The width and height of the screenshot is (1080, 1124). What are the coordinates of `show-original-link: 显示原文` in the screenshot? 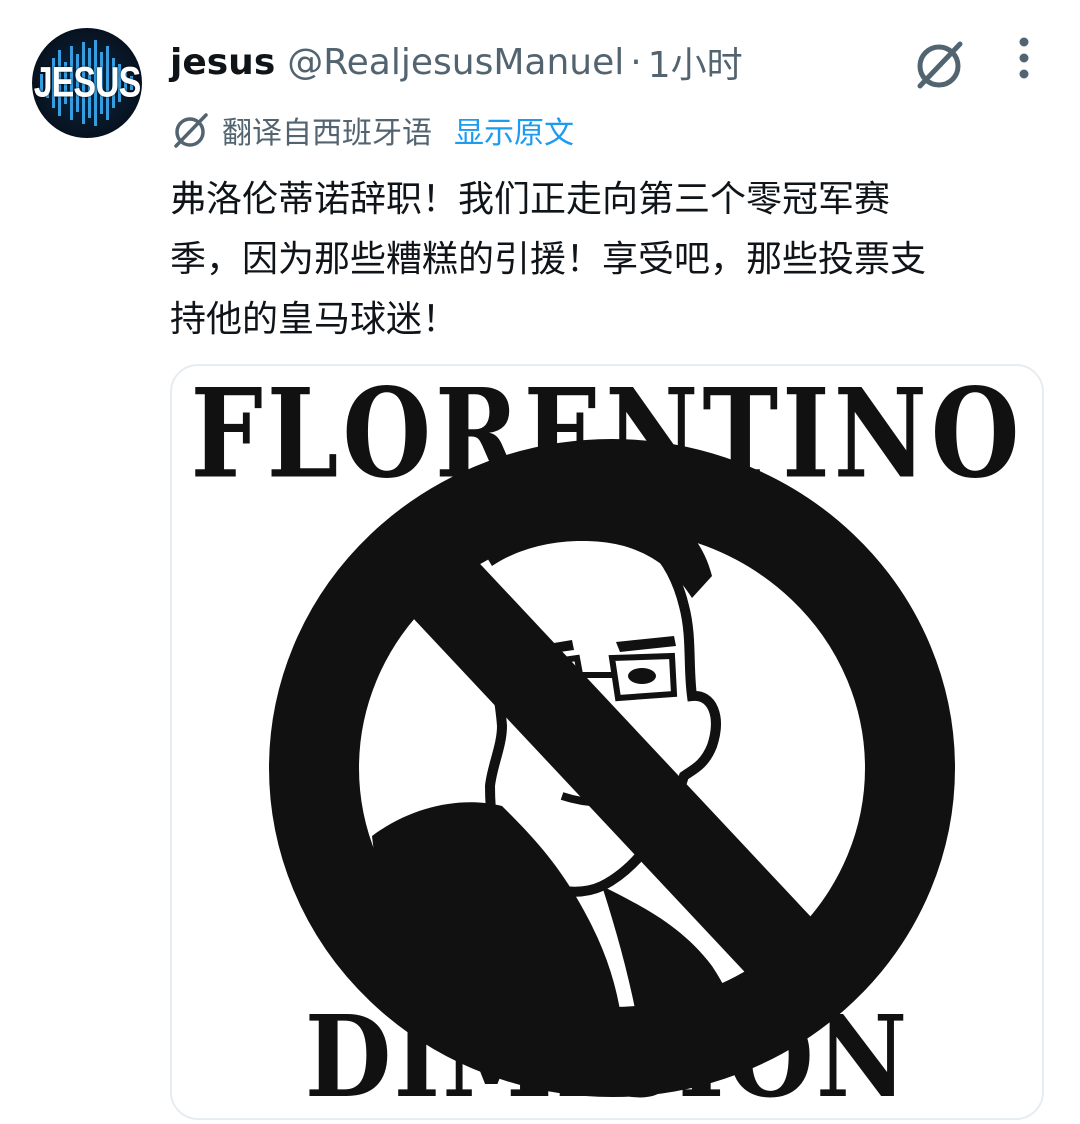 It's located at (514, 130).